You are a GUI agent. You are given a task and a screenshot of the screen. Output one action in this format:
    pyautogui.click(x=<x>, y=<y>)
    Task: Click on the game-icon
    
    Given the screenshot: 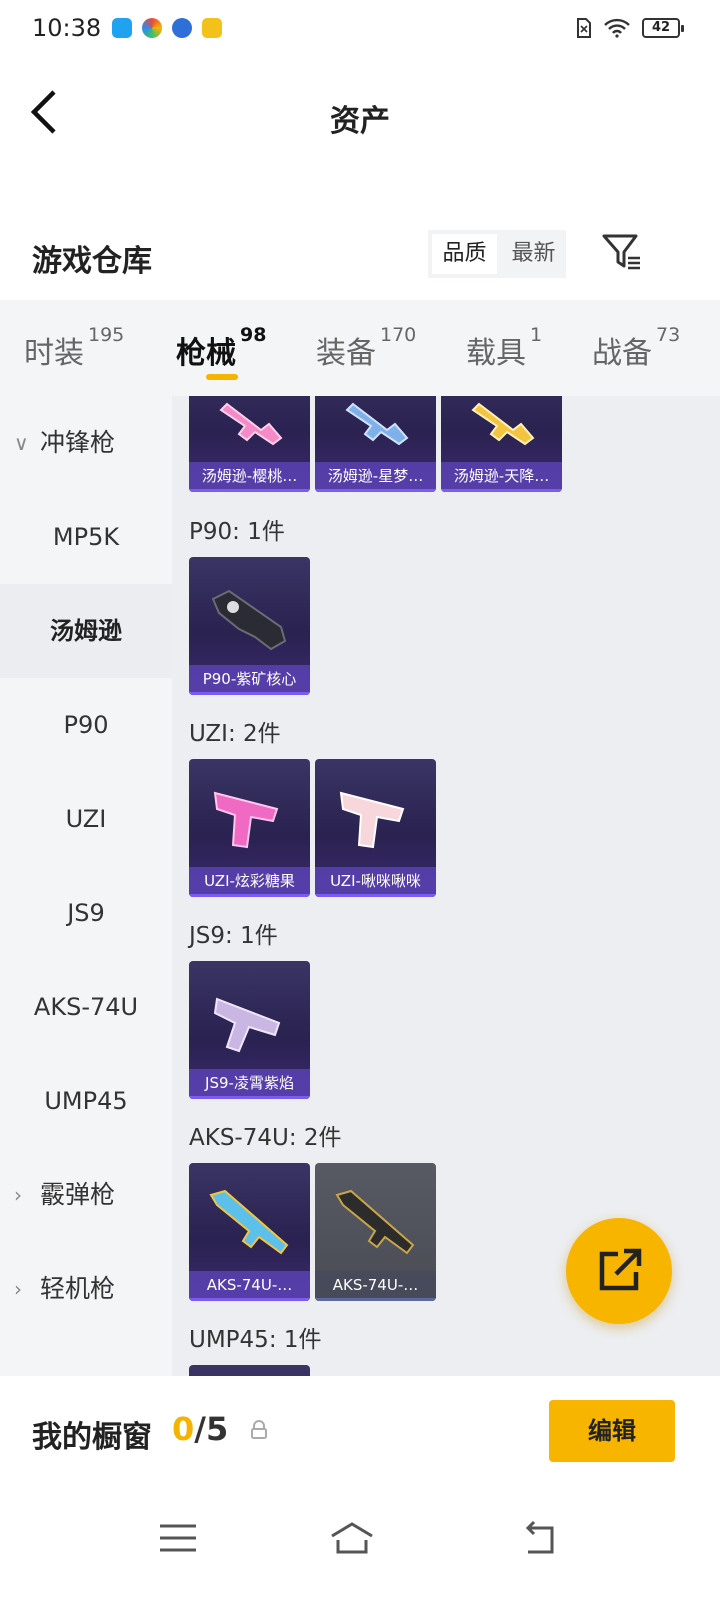 What is the action you would take?
    pyautogui.click(x=212, y=28)
    